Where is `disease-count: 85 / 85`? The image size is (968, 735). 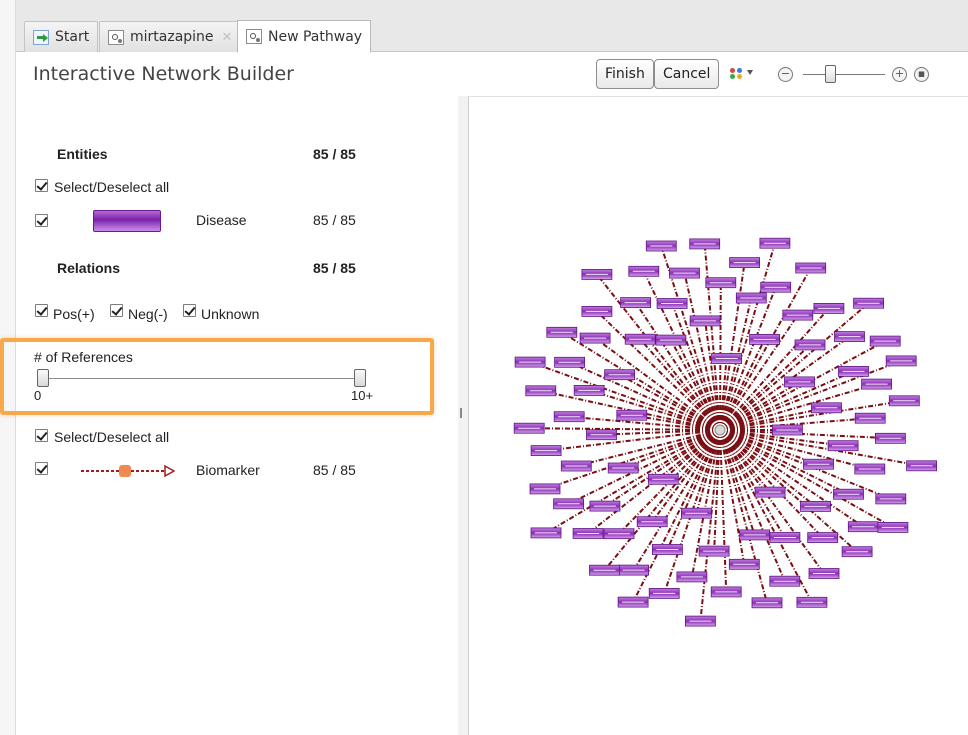
disease-count: 85 / 85 is located at coordinates (334, 220).